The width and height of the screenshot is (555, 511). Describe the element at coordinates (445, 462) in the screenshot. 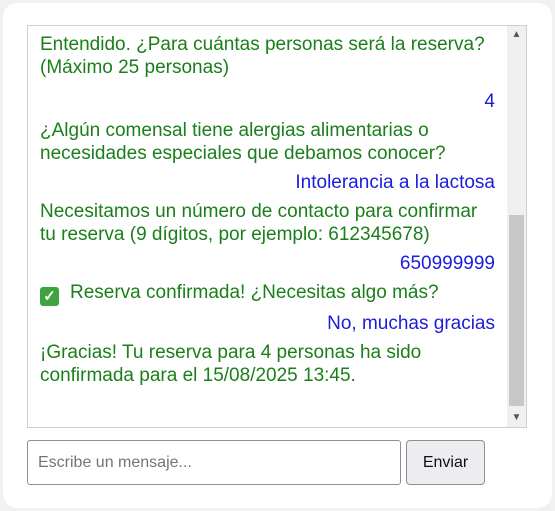

I see `send-button: Enviar` at that location.